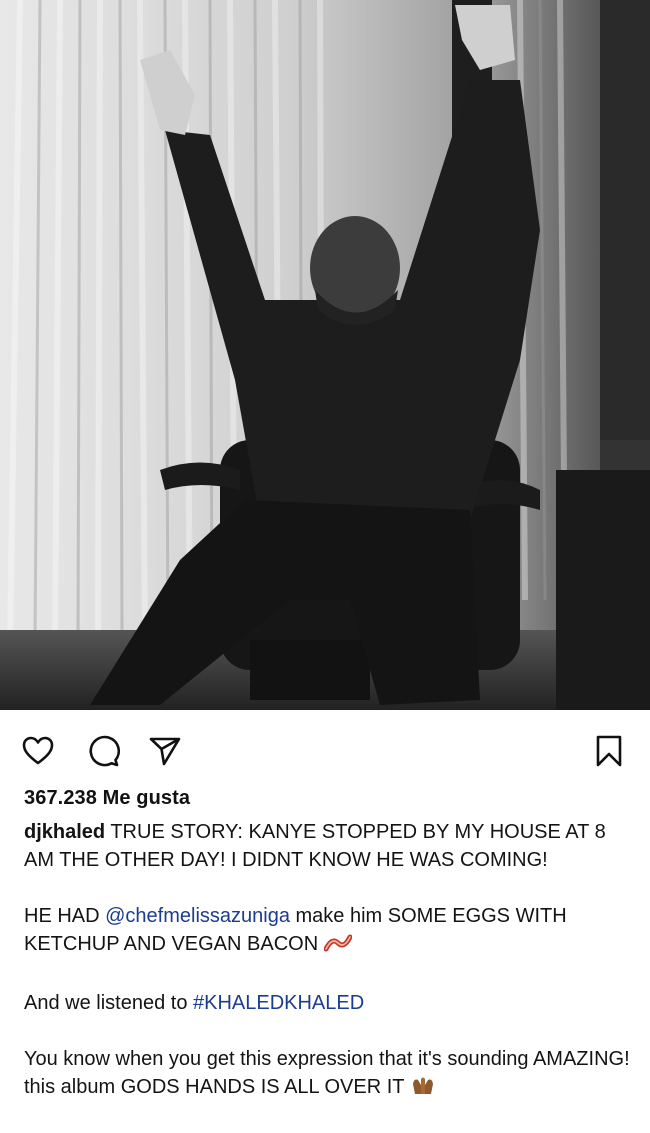 The height and width of the screenshot is (1133, 650). I want to click on paper-plane-icon, so click(165, 751).